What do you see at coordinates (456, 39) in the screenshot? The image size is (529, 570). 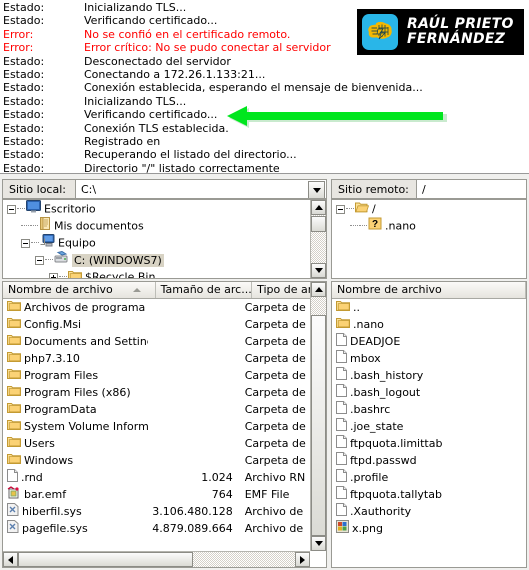 I see `logo-line-2: FERNÁNDEZ` at bounding box center [456, 39].